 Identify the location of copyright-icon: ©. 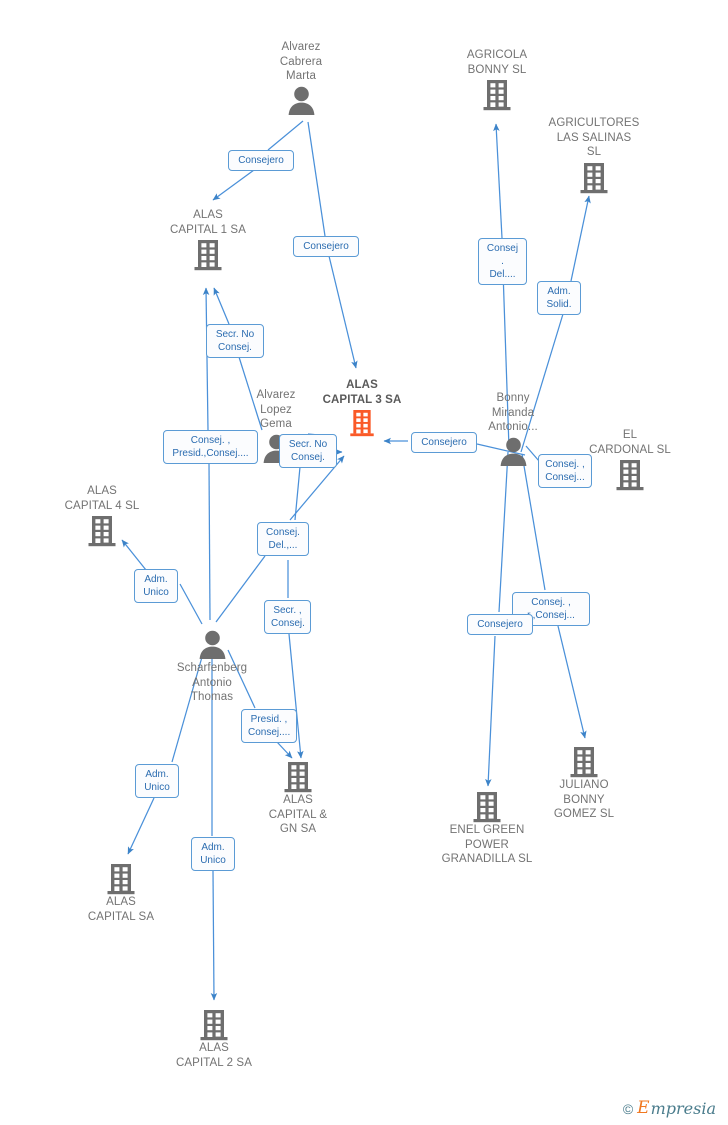
(628, 1108).